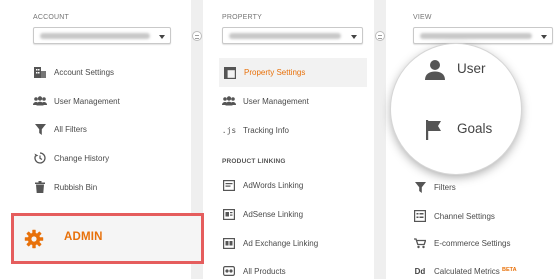 The width and height of the screenshot is (560, 279). I want to click on property-user-management-item: User Management, so click(297, 101).